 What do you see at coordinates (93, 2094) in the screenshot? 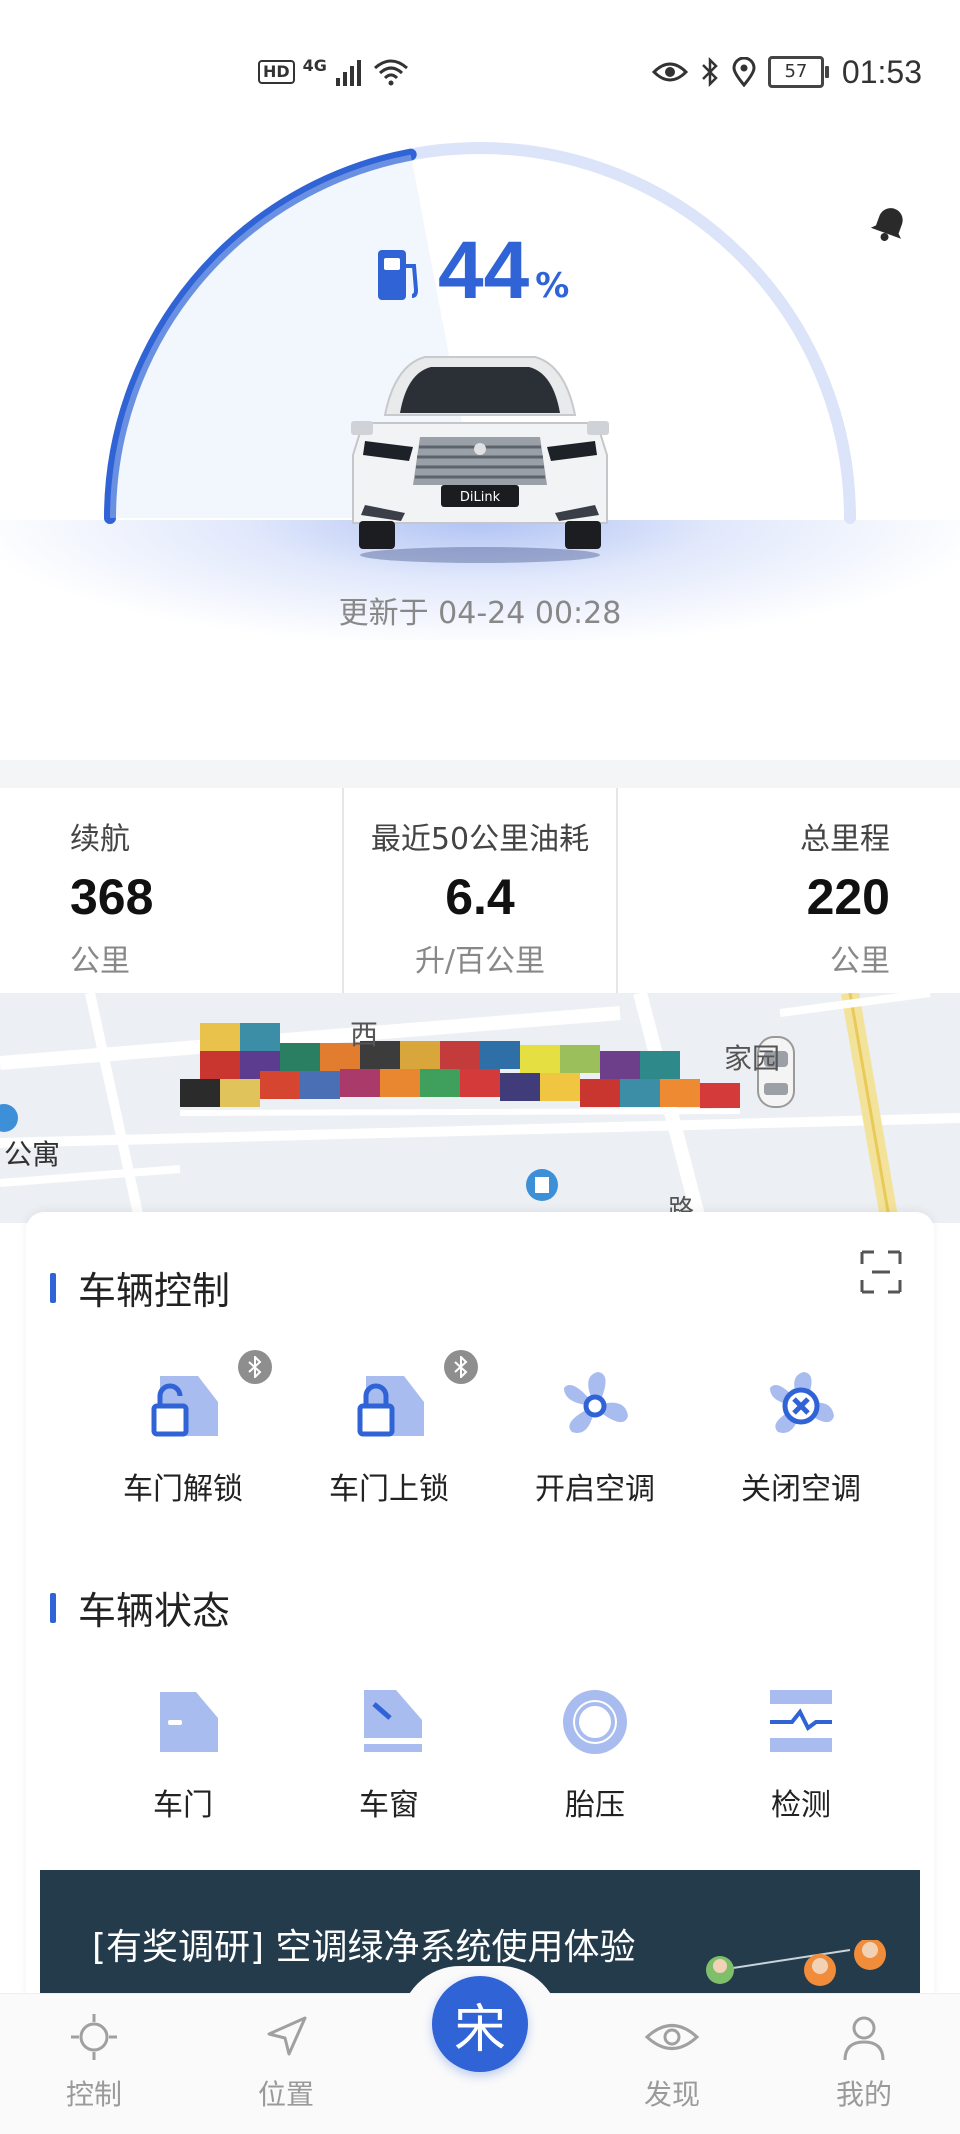
I see `nav-label: 控制` at bounding box center [93, 2094].